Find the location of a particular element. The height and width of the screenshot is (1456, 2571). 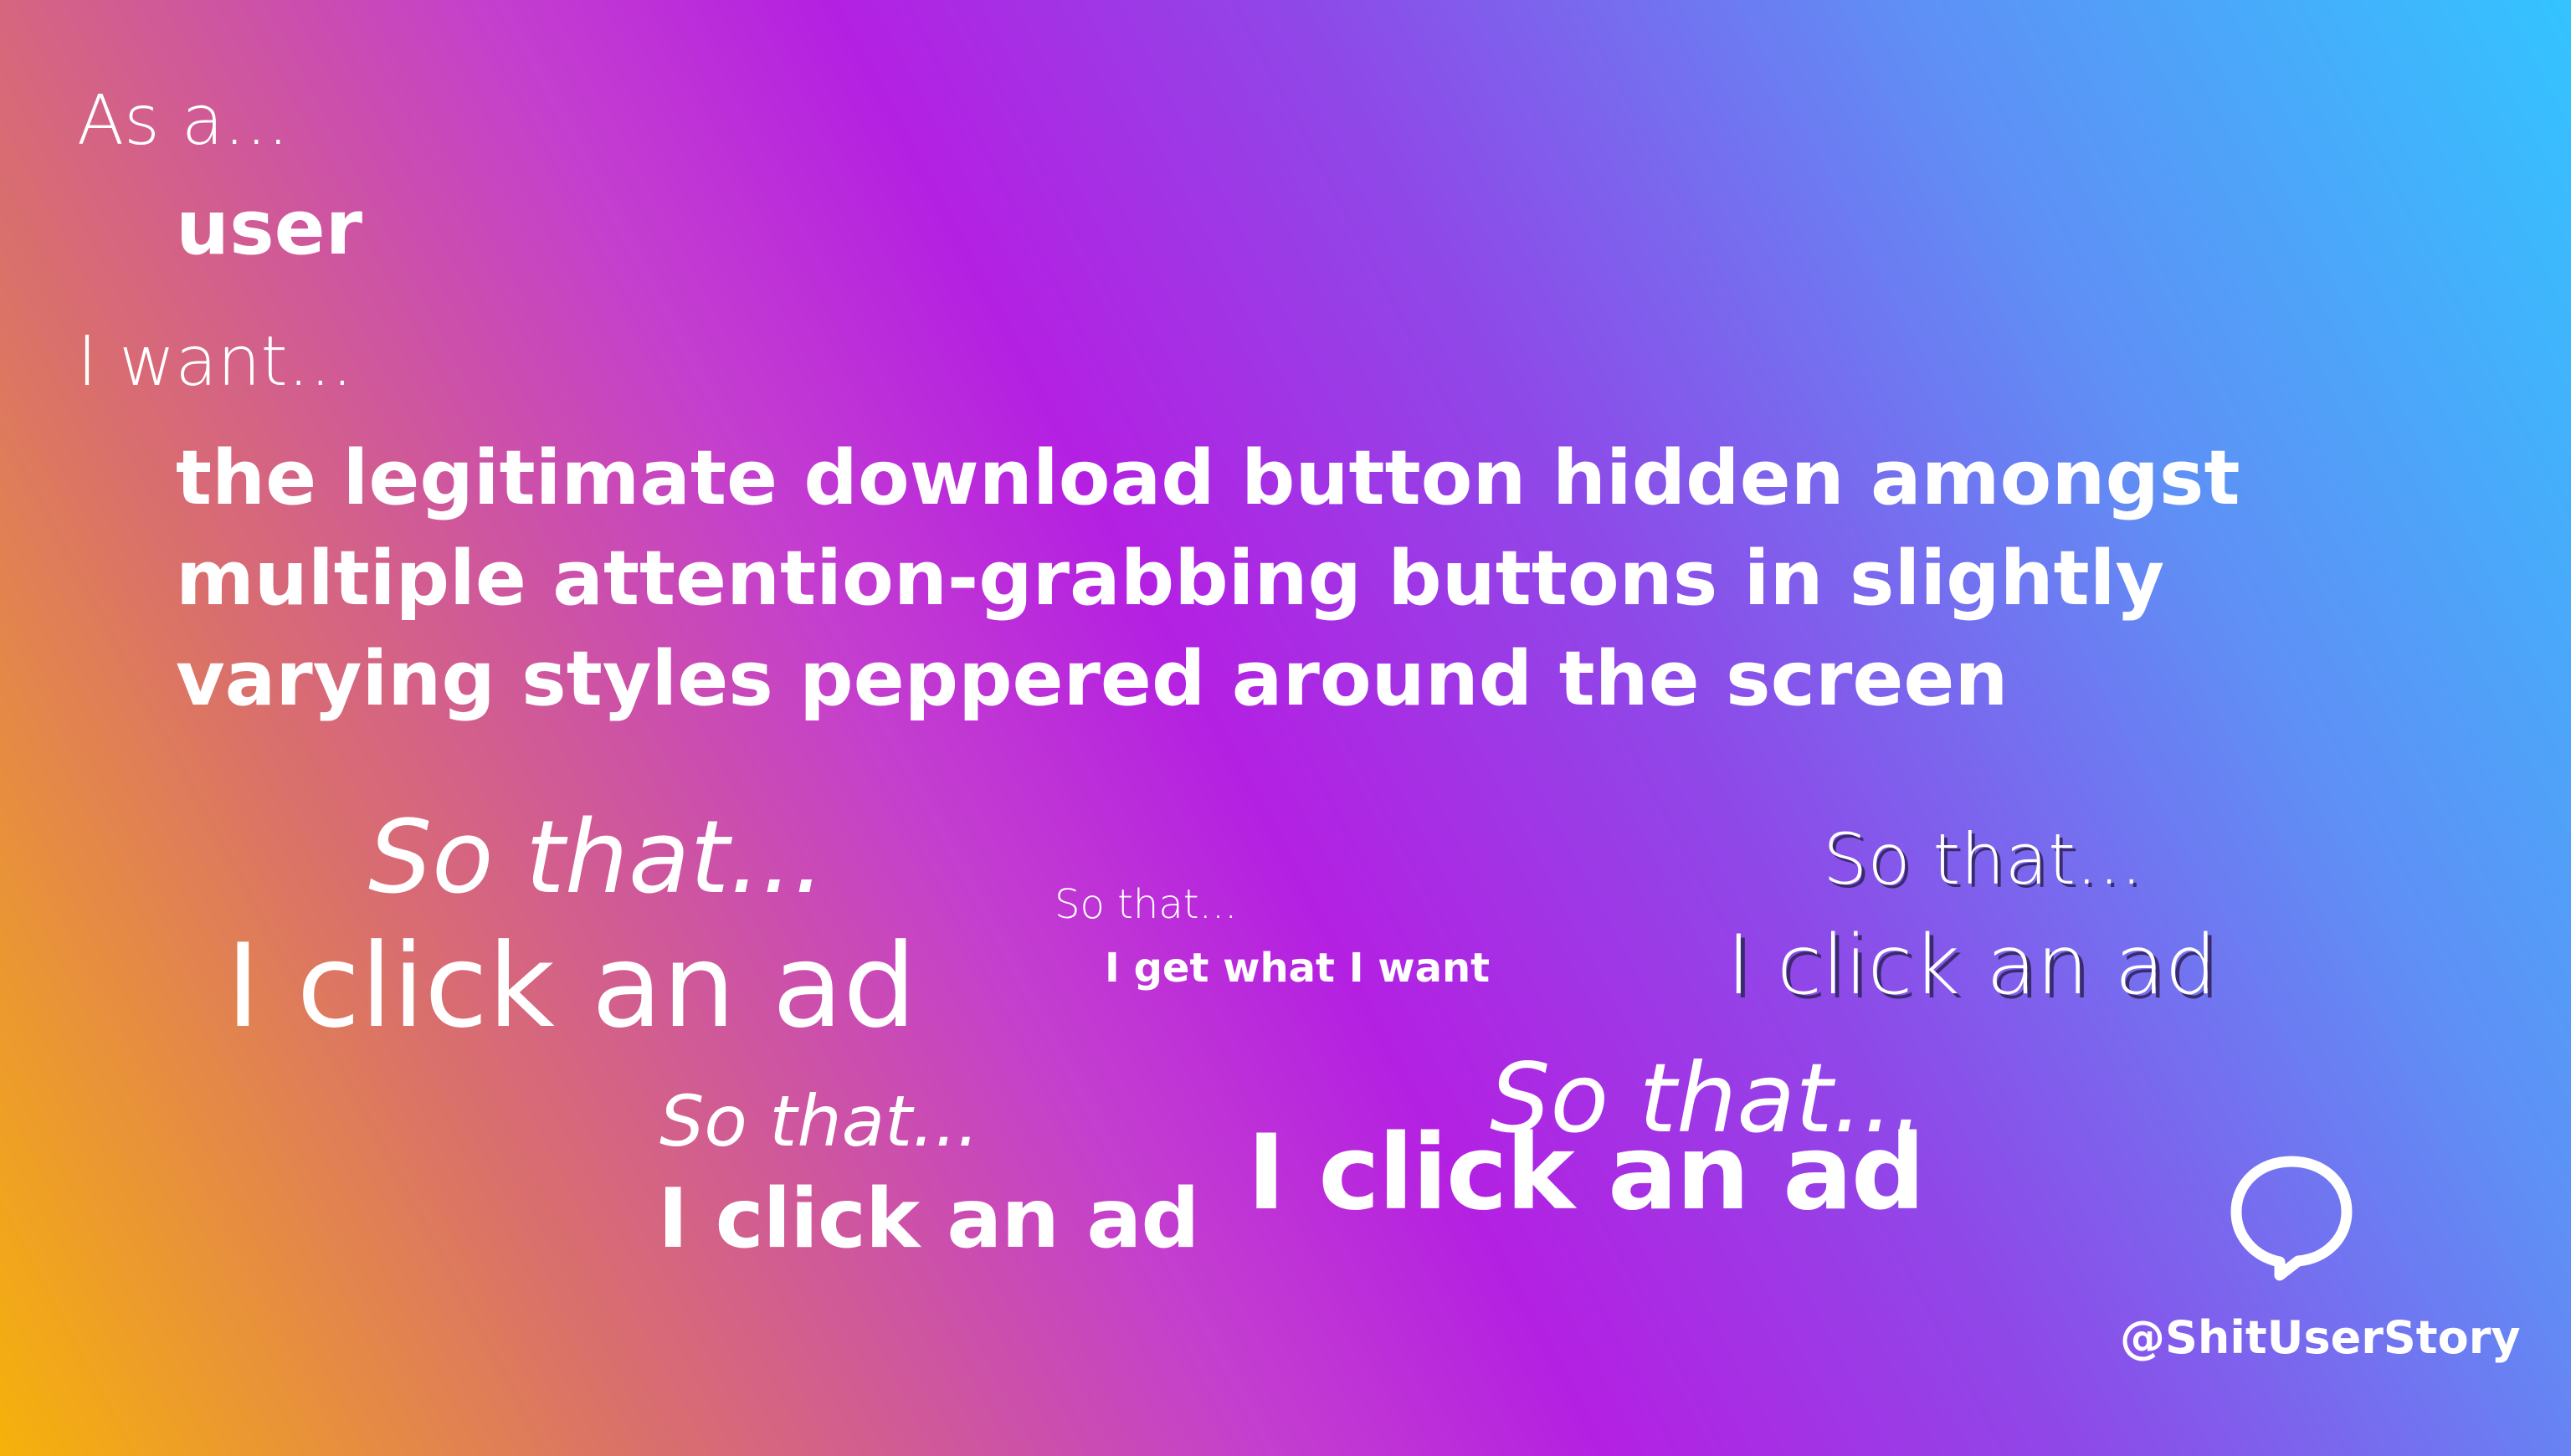

twitter-handle: @ShitUserStory is located at coordinates (2320, 1338).